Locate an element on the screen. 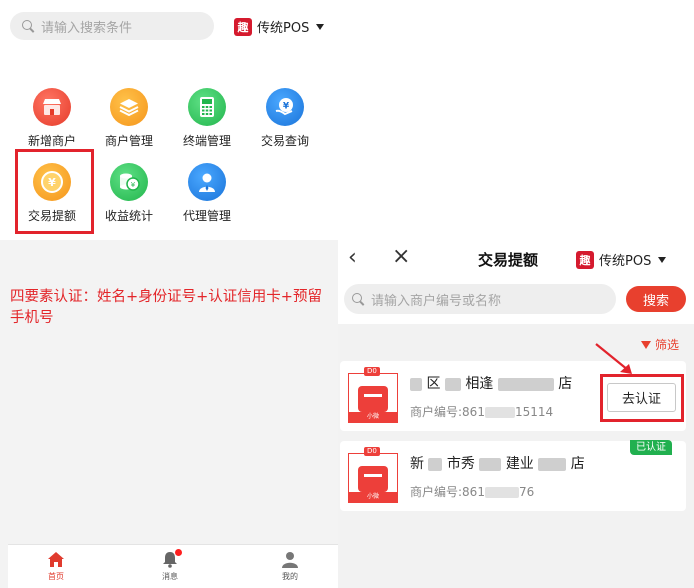 This screenshot has width=694, height=588. layers-icon is located at coordinates (129, 107).